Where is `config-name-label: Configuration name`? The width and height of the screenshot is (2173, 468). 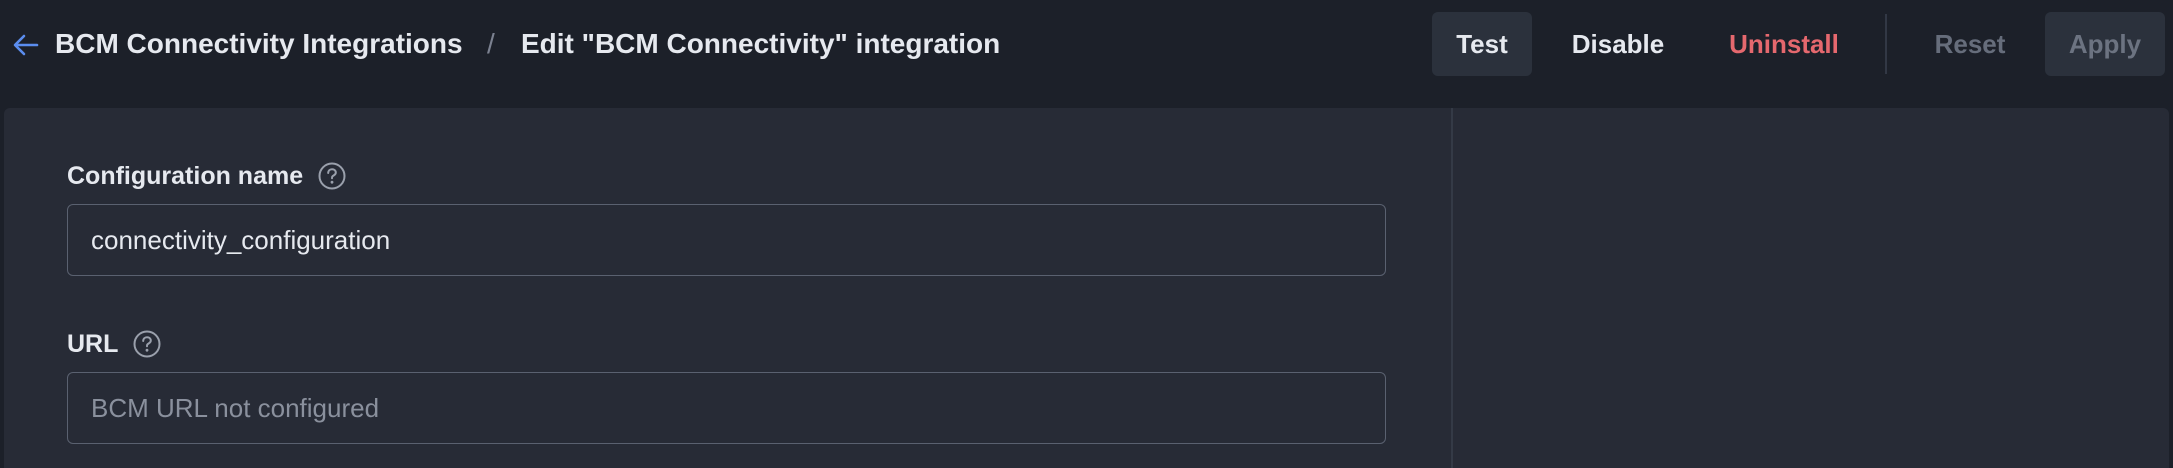
config-name-label: Configuration name is located at coordinates (185, 176).